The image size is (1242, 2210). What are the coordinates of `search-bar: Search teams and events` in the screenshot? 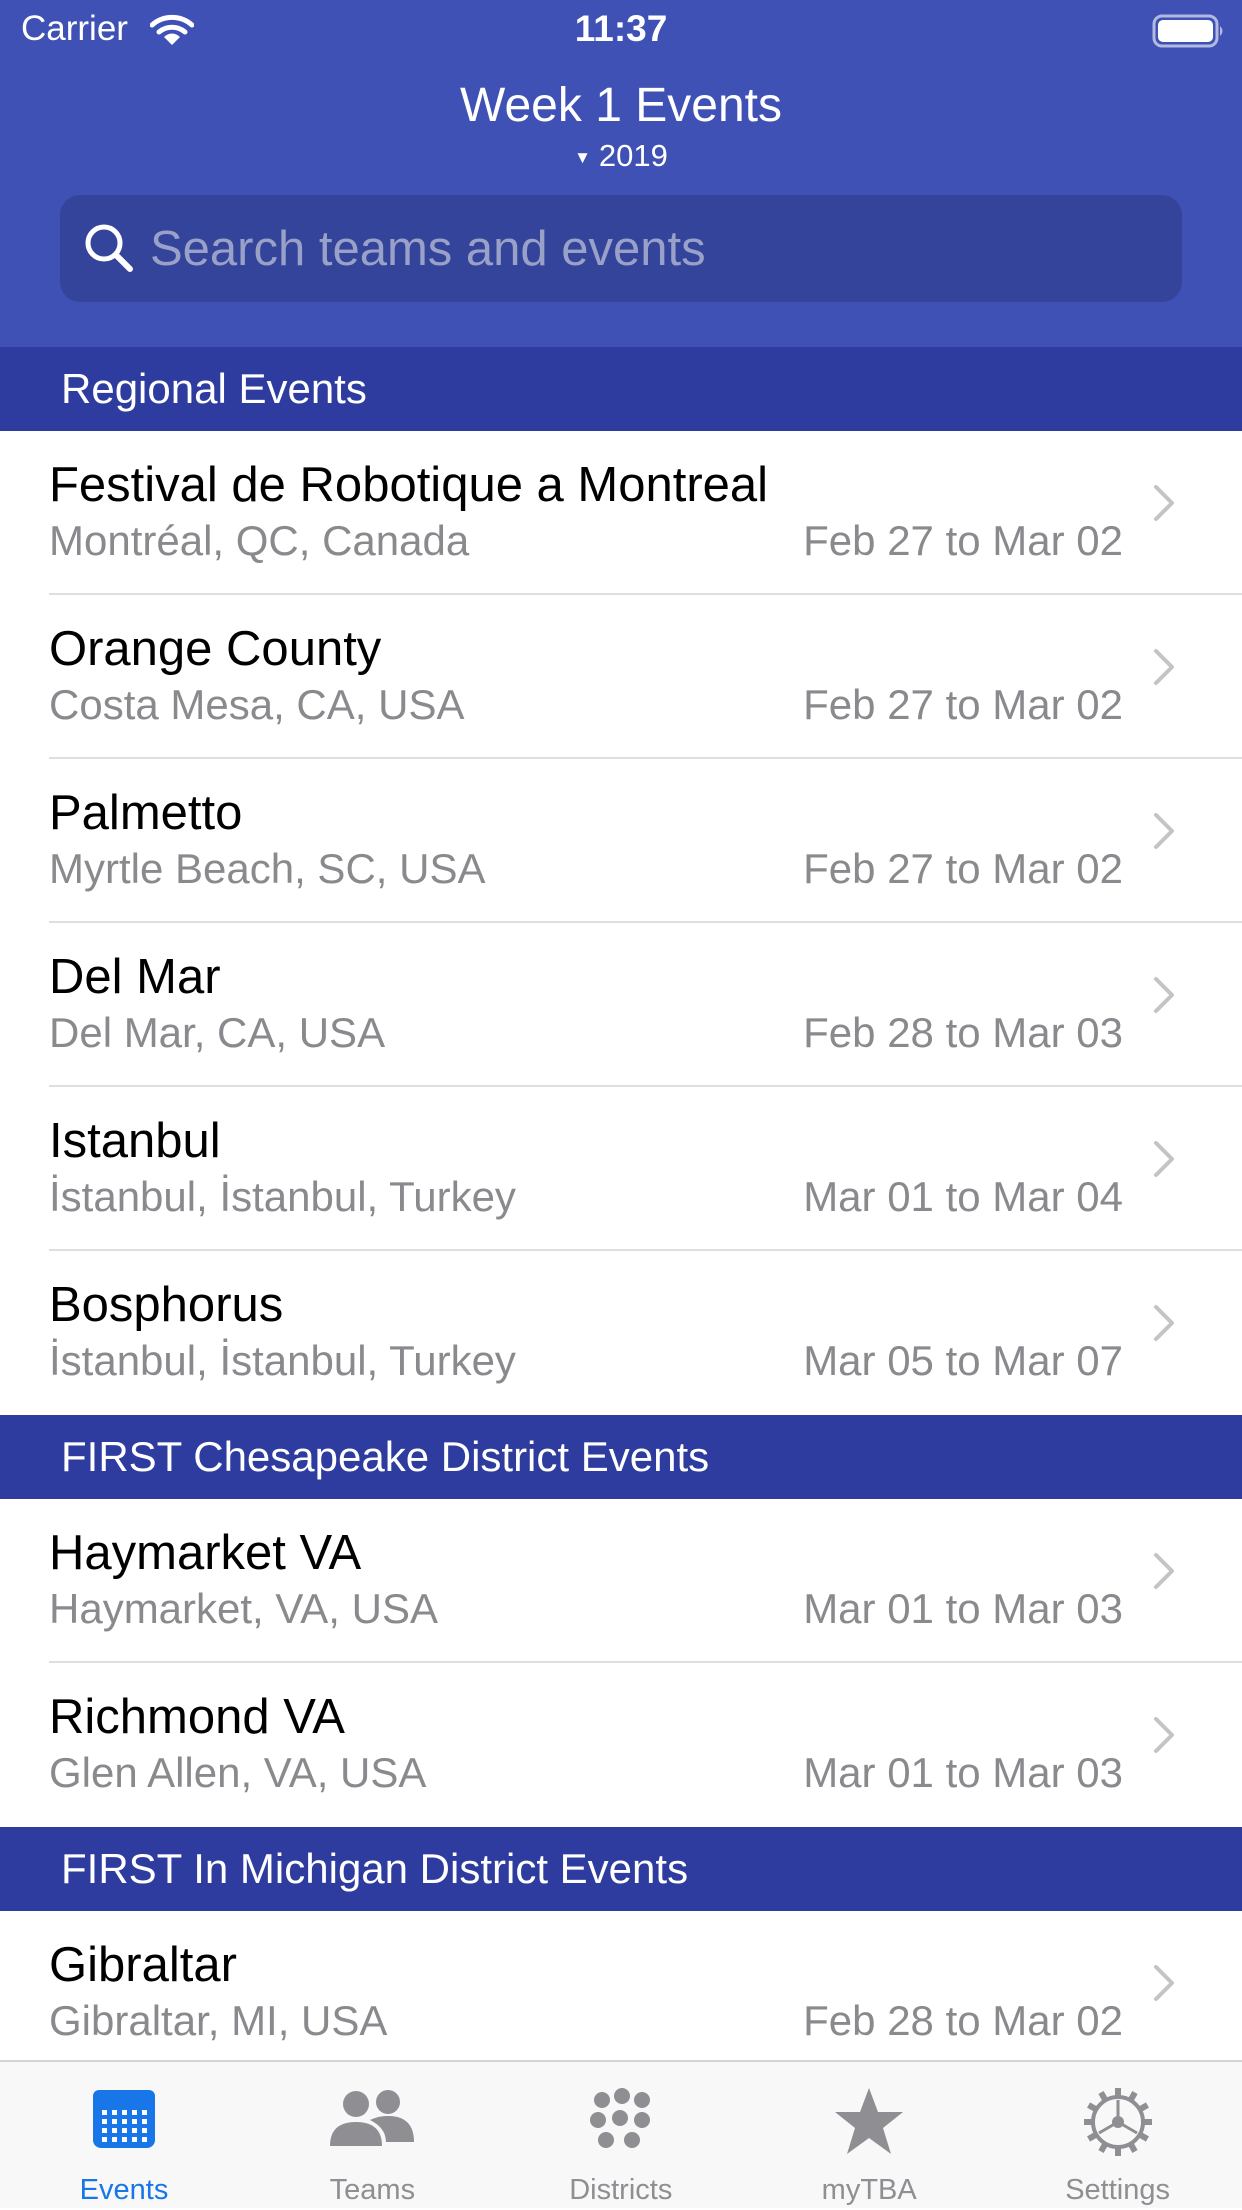 It's located at (621, 248).